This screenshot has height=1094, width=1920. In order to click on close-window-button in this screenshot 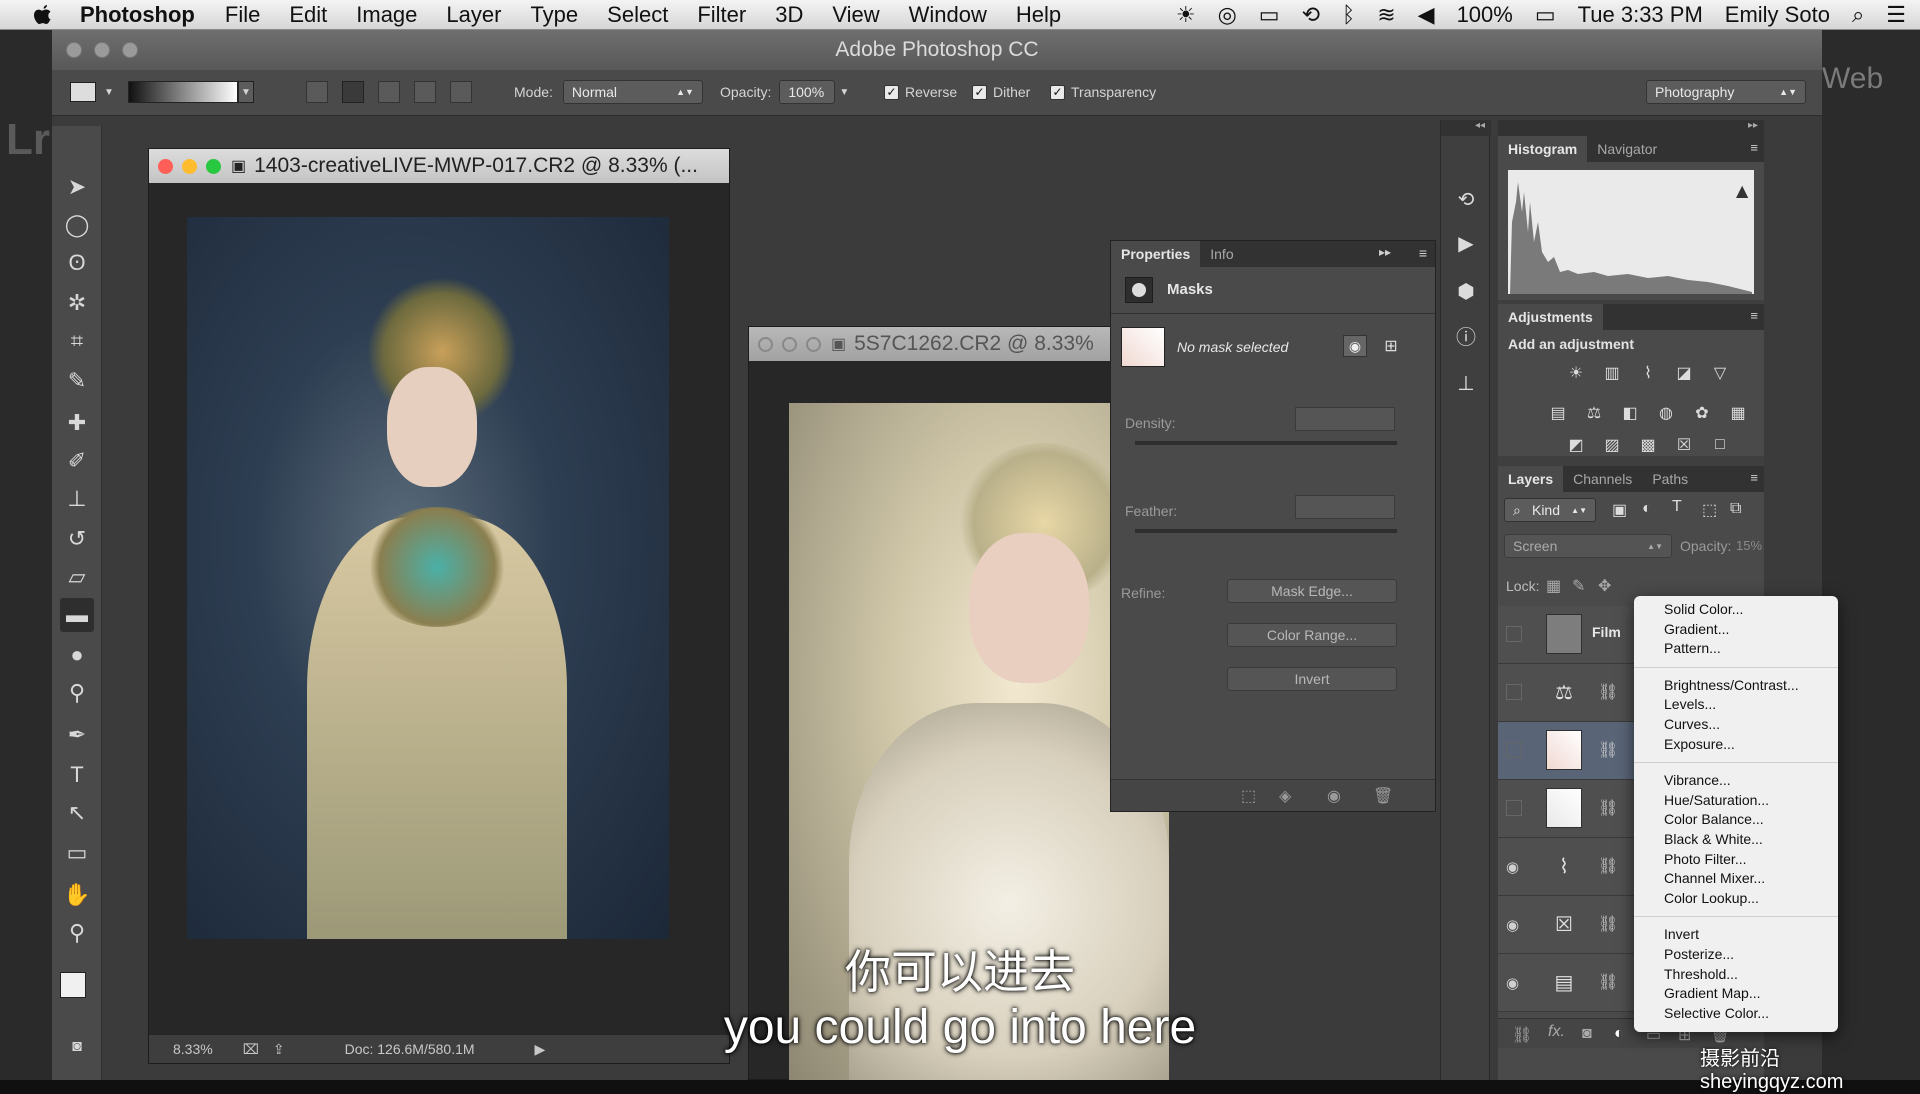, I will do `click(74, 50)`.